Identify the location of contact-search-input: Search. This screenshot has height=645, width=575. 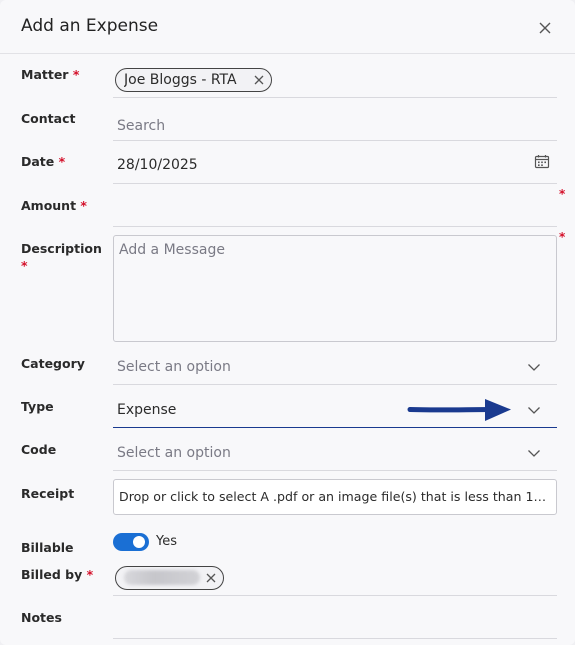
(141, 126).